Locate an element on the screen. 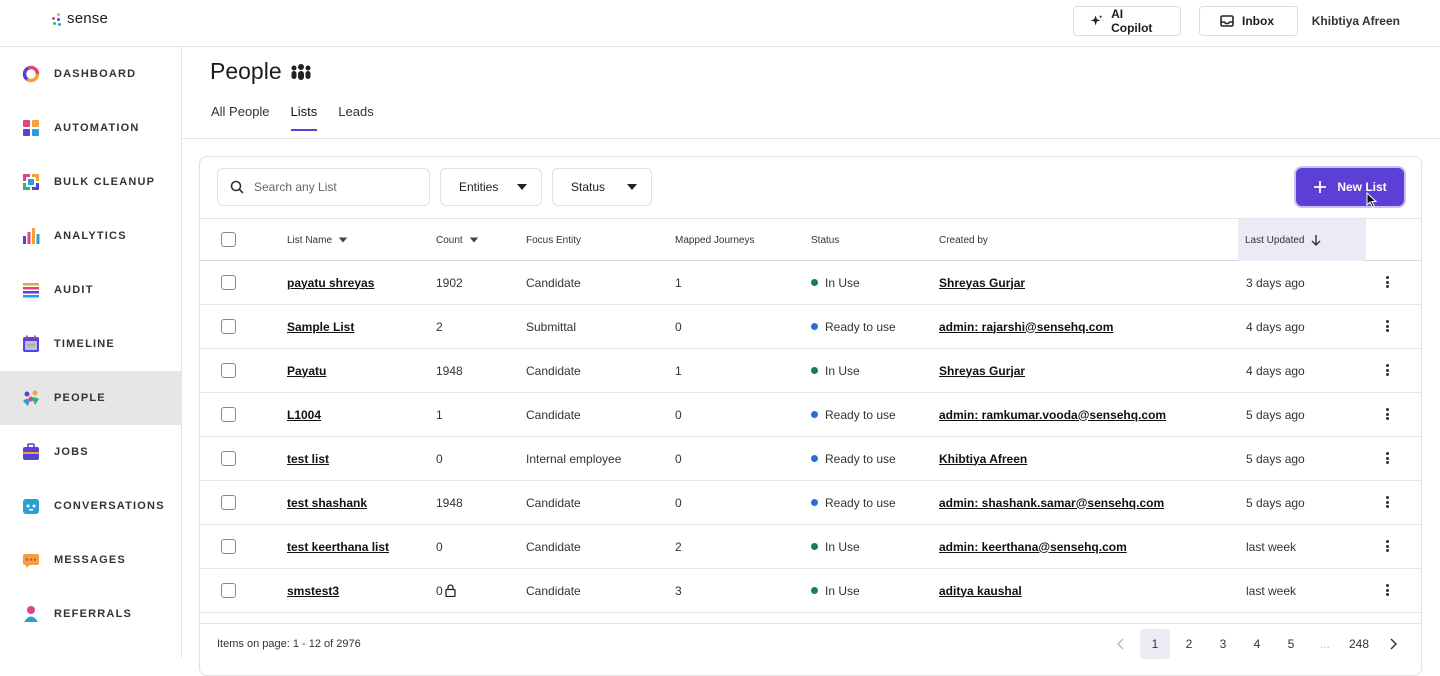  column-header-status: Status is located at coordinates (825, 240).